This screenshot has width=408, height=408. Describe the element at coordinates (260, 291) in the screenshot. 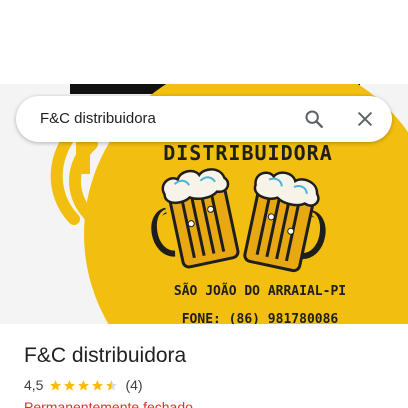

I see `logo-text-city: SÃO JOÃO DO ARRAIAL-PI` at that location.